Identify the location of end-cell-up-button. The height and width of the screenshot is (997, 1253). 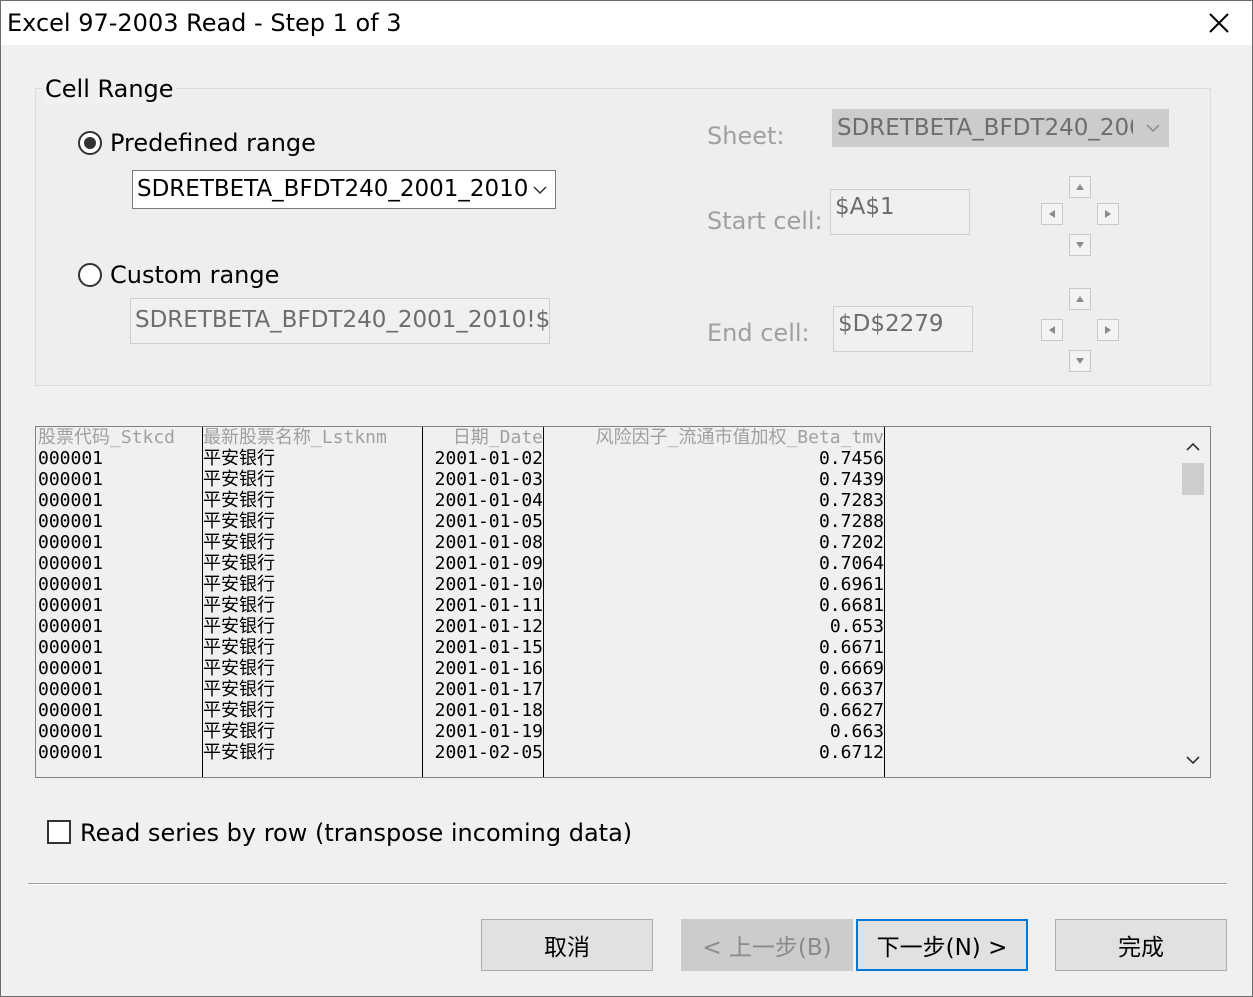
(1080, 299).